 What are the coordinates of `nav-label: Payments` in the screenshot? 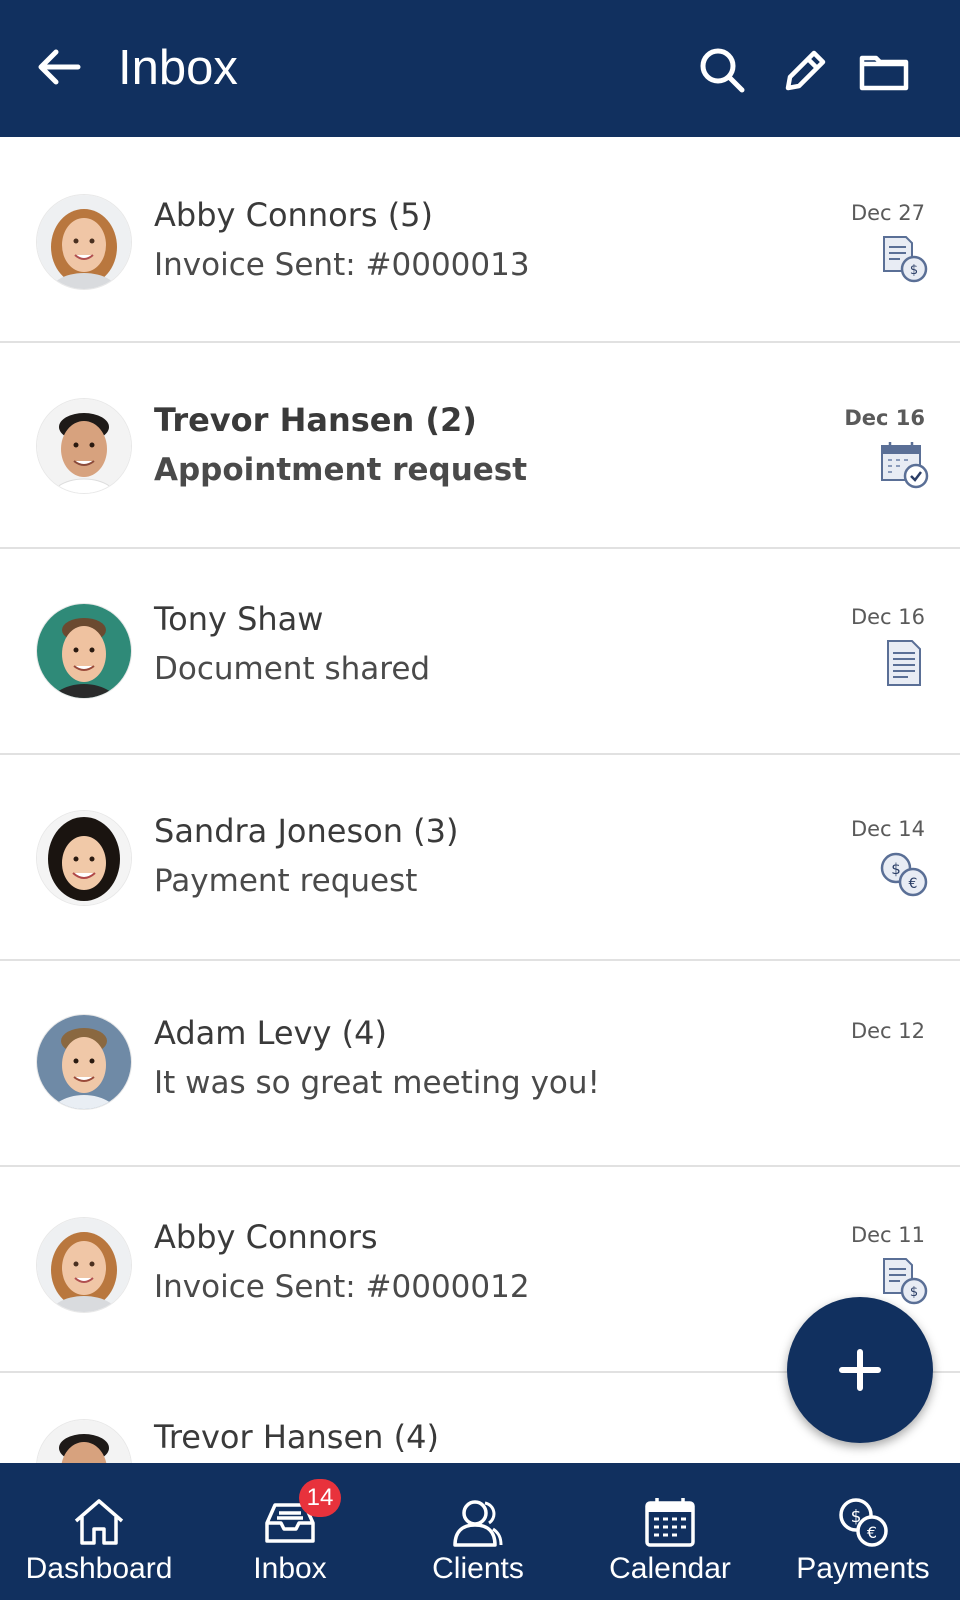 It's located at (863, 1568).